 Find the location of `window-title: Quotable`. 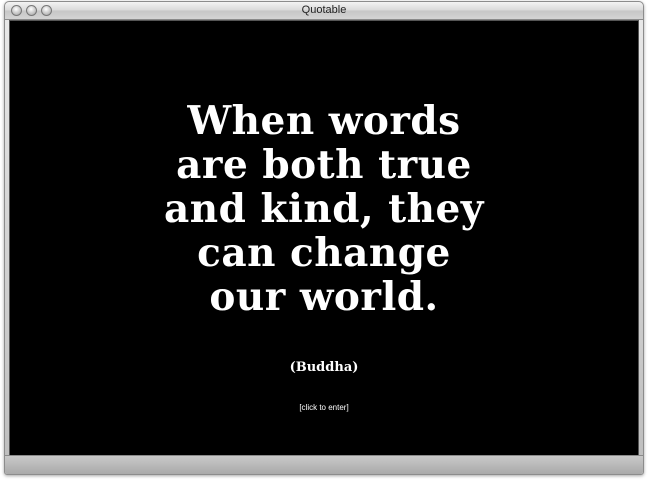

window-title: Quotable is located at coordinates (324, 10).